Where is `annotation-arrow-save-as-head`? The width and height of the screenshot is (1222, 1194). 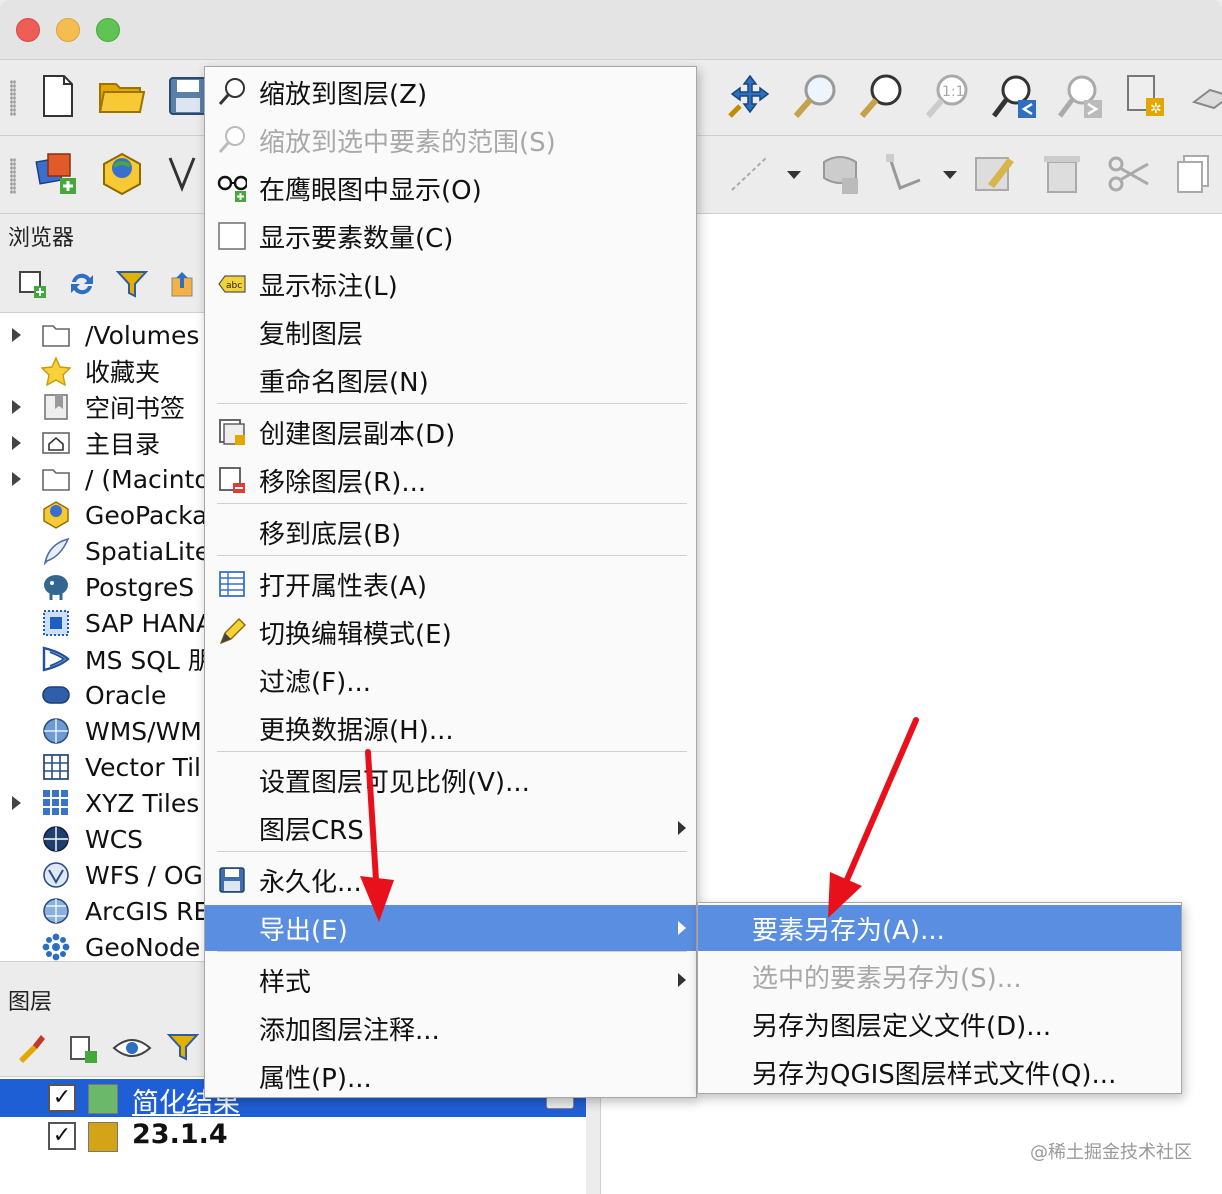
annotation-arrow-save-as-head is located at coordinates (845, 895).